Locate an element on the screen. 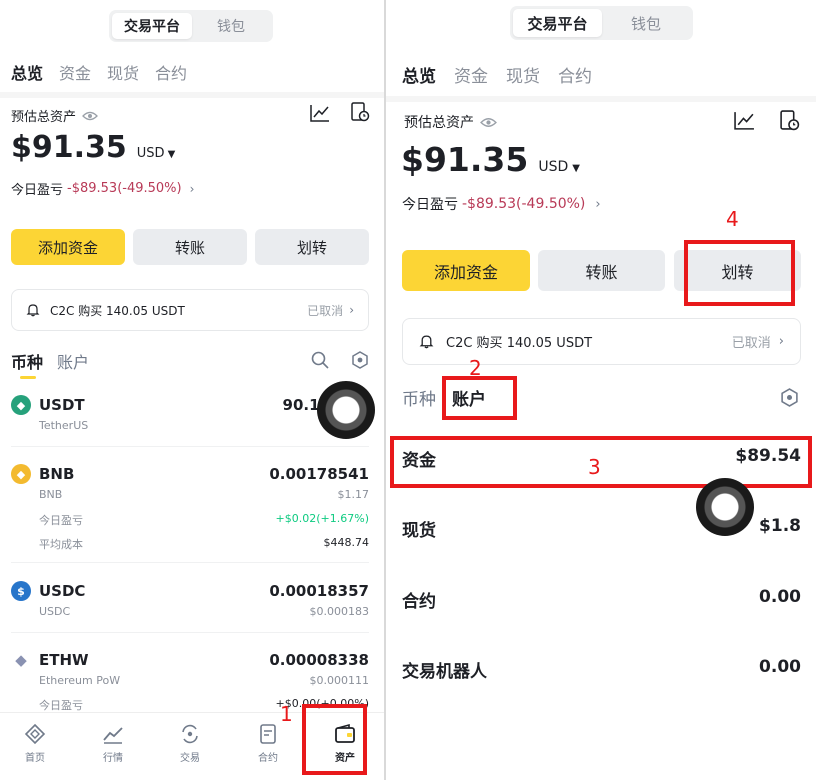  account-name: 交易机器人 is located at coordinates (444, 669).